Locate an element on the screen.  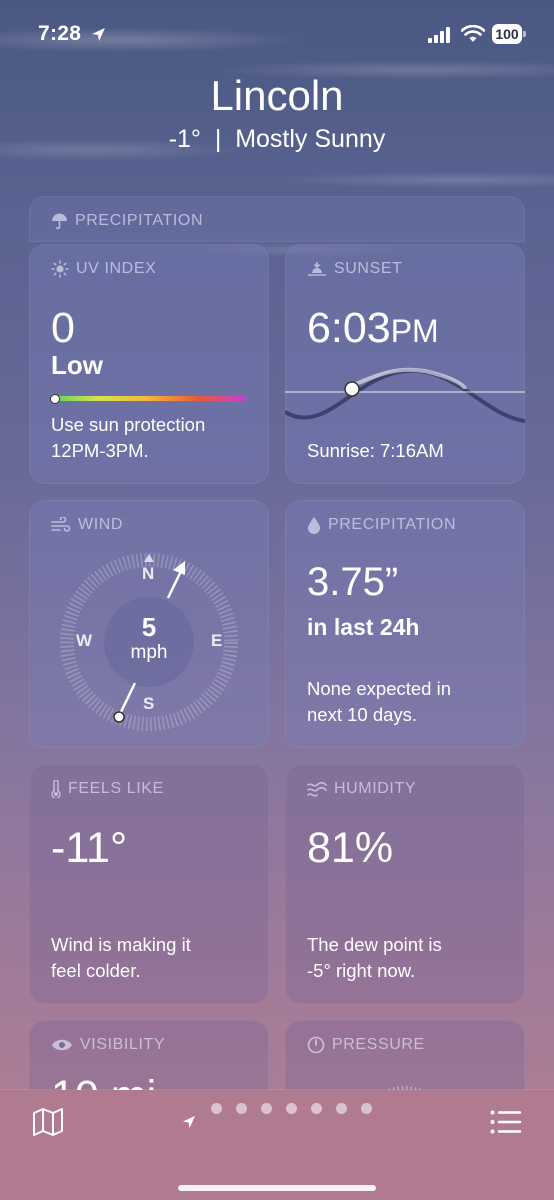
wind-card: WIND N E S W 5 mph is located at coordinates (149, 624).